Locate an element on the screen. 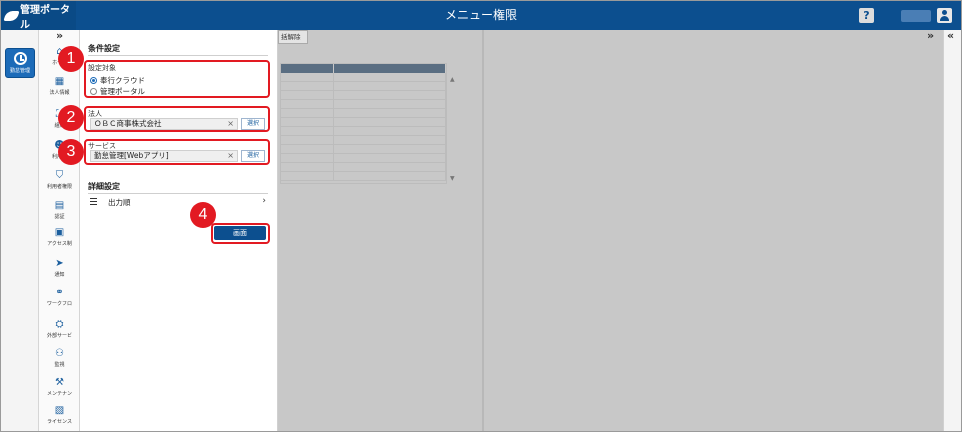 This screenshot has height=432, width=962. sidebar-item-user-permissions: ⛉ 利用者権限 is located at coordinates (59, 182).